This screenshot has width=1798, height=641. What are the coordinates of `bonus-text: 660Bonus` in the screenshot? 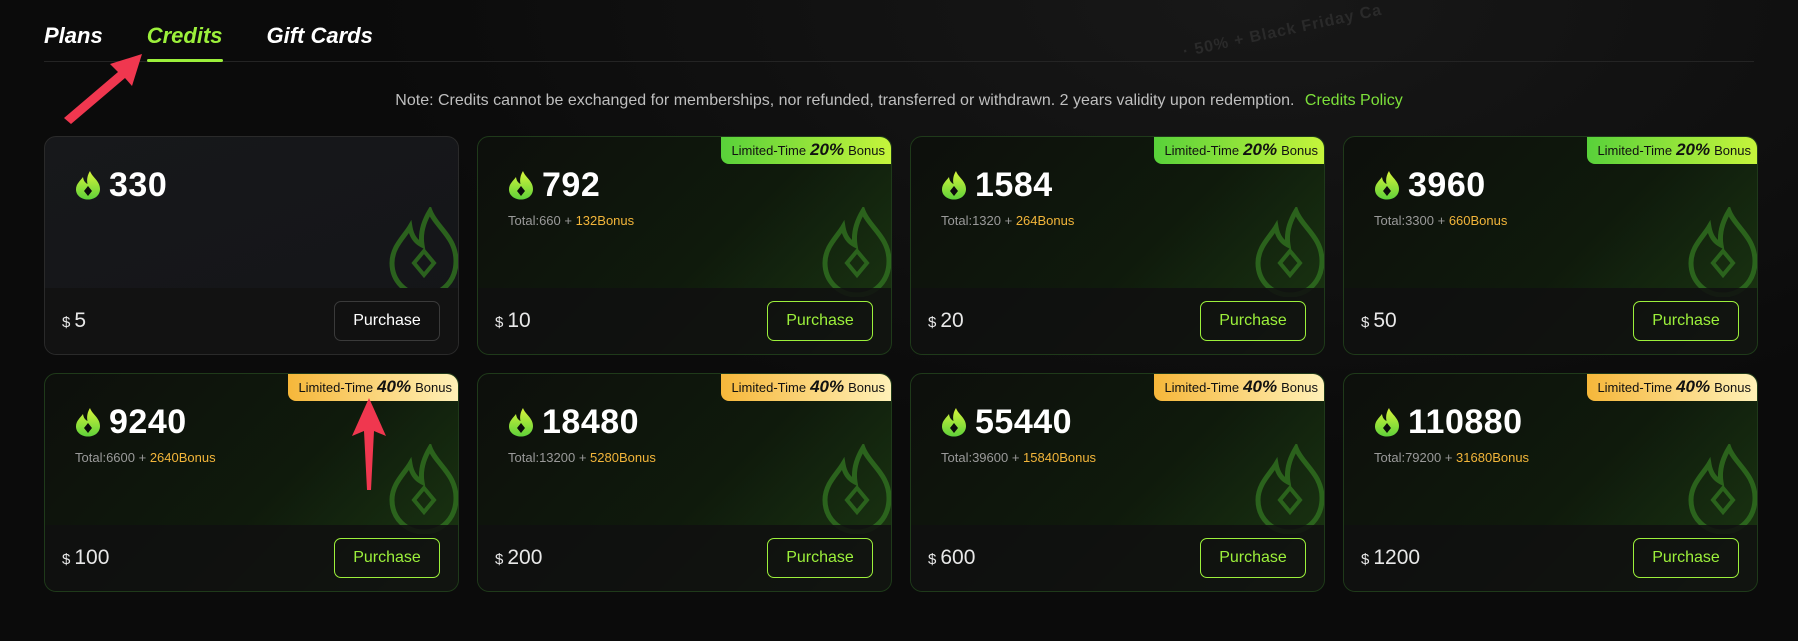 It's located at (1478, 220).